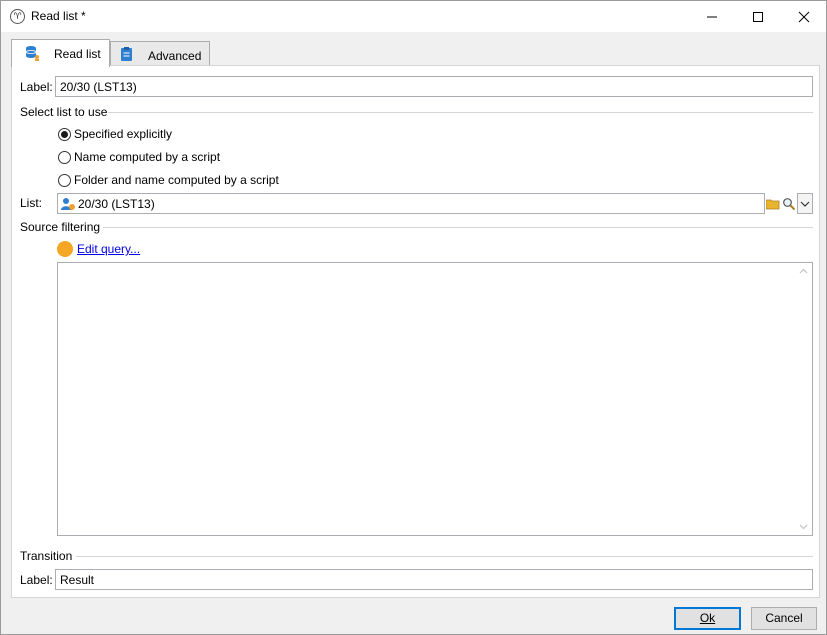  I want to click on ok-button-label: Ok, so click(707, 618).